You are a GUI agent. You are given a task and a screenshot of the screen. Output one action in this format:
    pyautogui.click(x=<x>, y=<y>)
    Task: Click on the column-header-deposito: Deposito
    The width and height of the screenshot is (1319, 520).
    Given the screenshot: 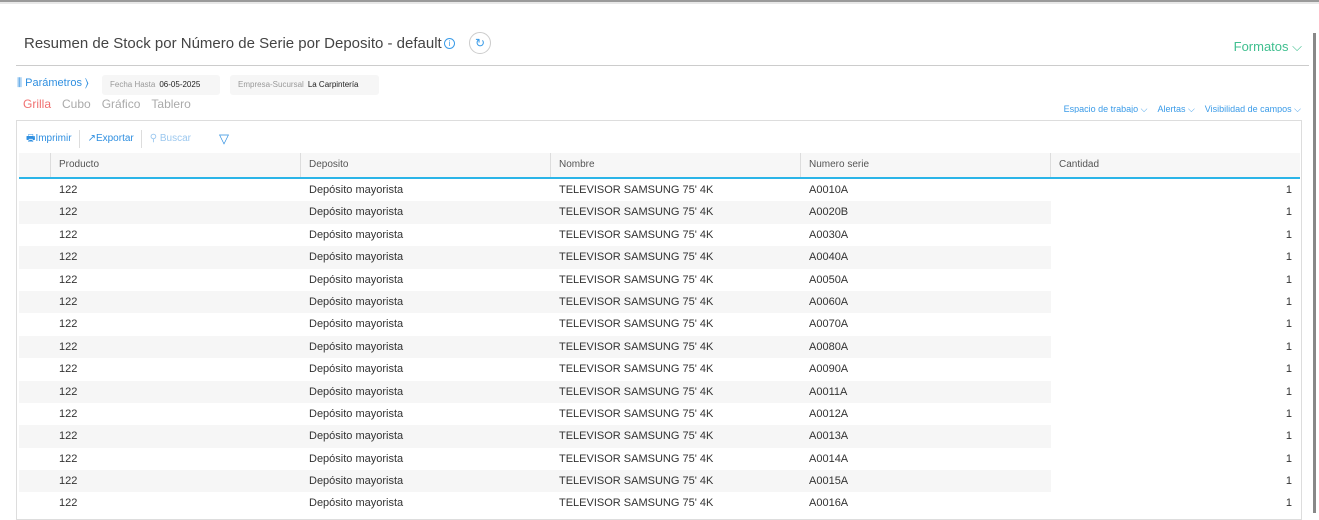 What is the action you would take?
    pyautogui.click(x=426, y=165)
    